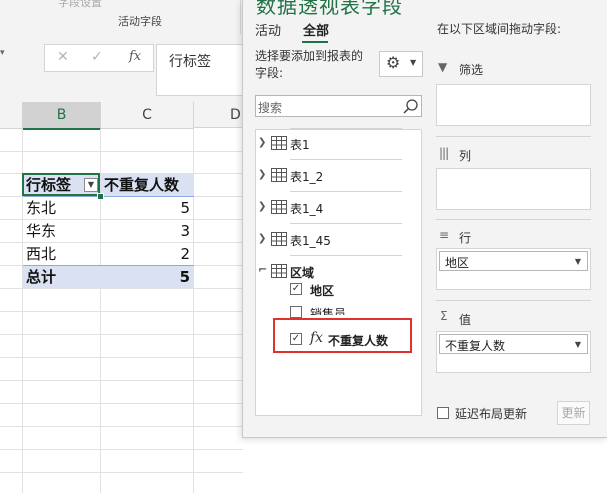  What do you see at coordinates (307, 209) in the screenshot?
I see `table-name: 表1_4` at bounding box center [307, 209].